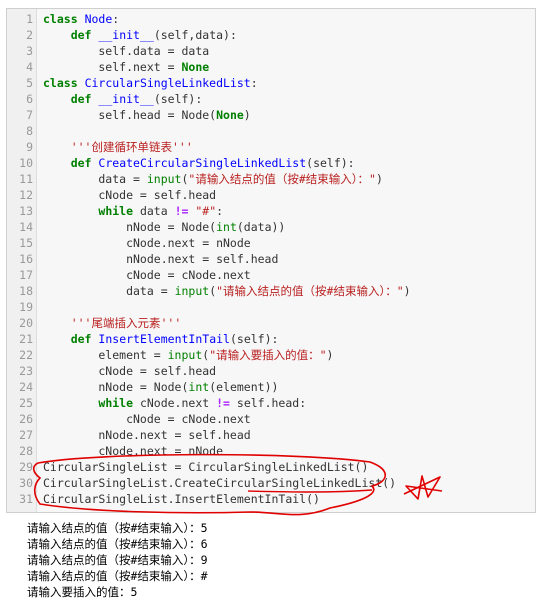  I want to click on line-number: 3, so click(29, 51).